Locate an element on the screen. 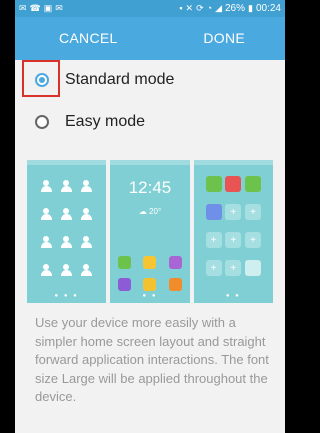 This screenshot has width=320, height=433. preview-temperature: 20° is located at coordinates (155, 211).